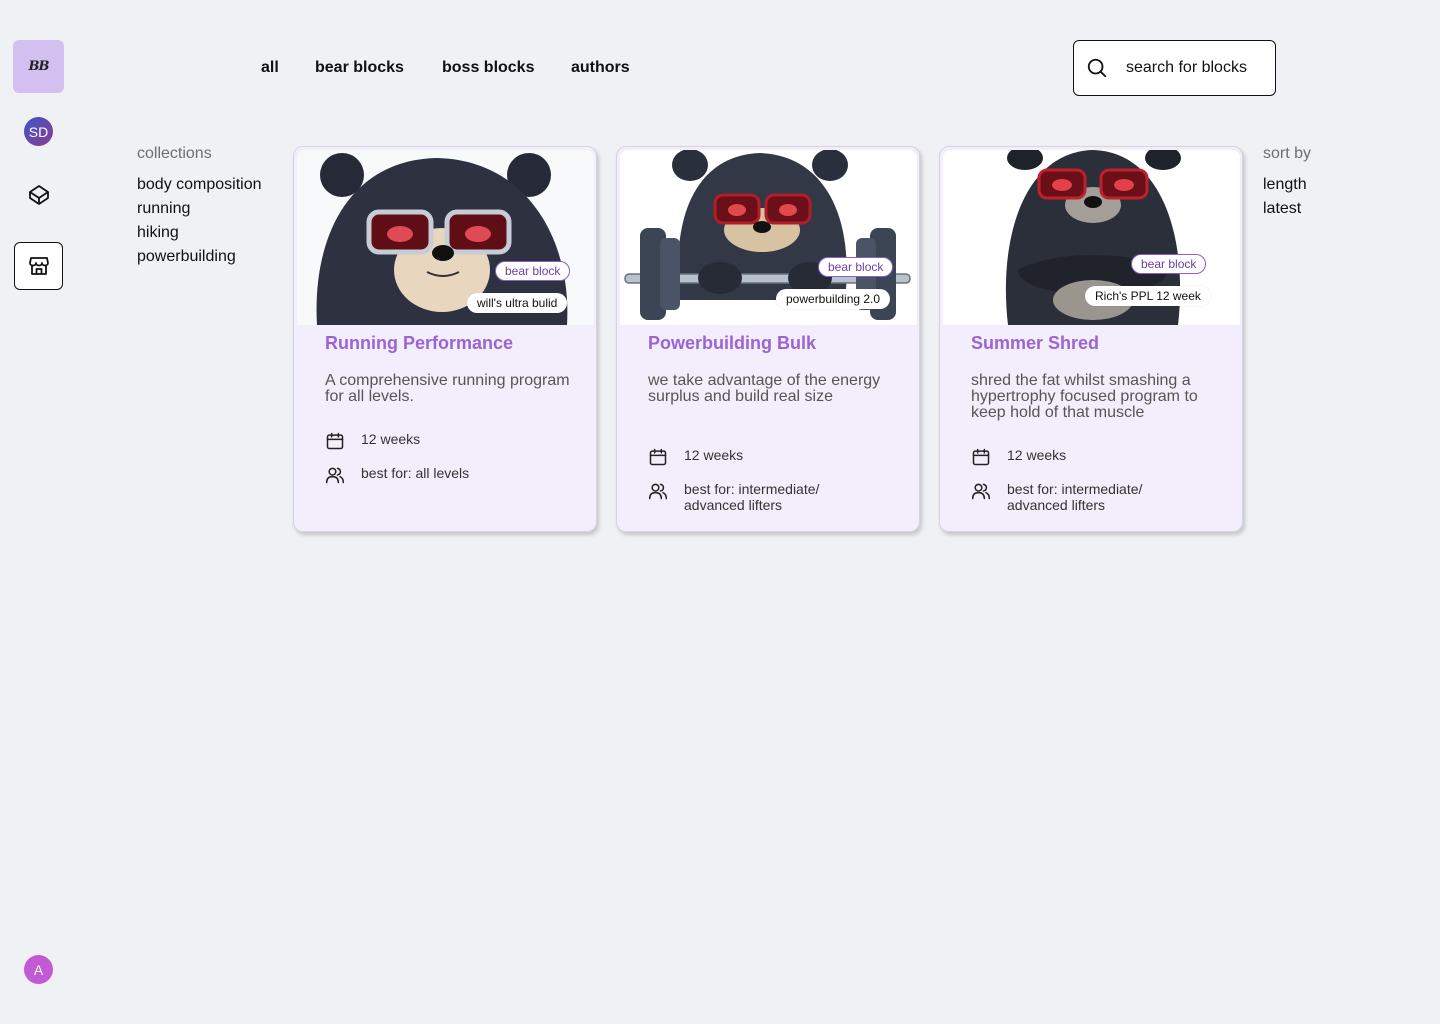 This screenshot has height=1024, width=1440. I want to click on store-nav-button, so click(38, 266).